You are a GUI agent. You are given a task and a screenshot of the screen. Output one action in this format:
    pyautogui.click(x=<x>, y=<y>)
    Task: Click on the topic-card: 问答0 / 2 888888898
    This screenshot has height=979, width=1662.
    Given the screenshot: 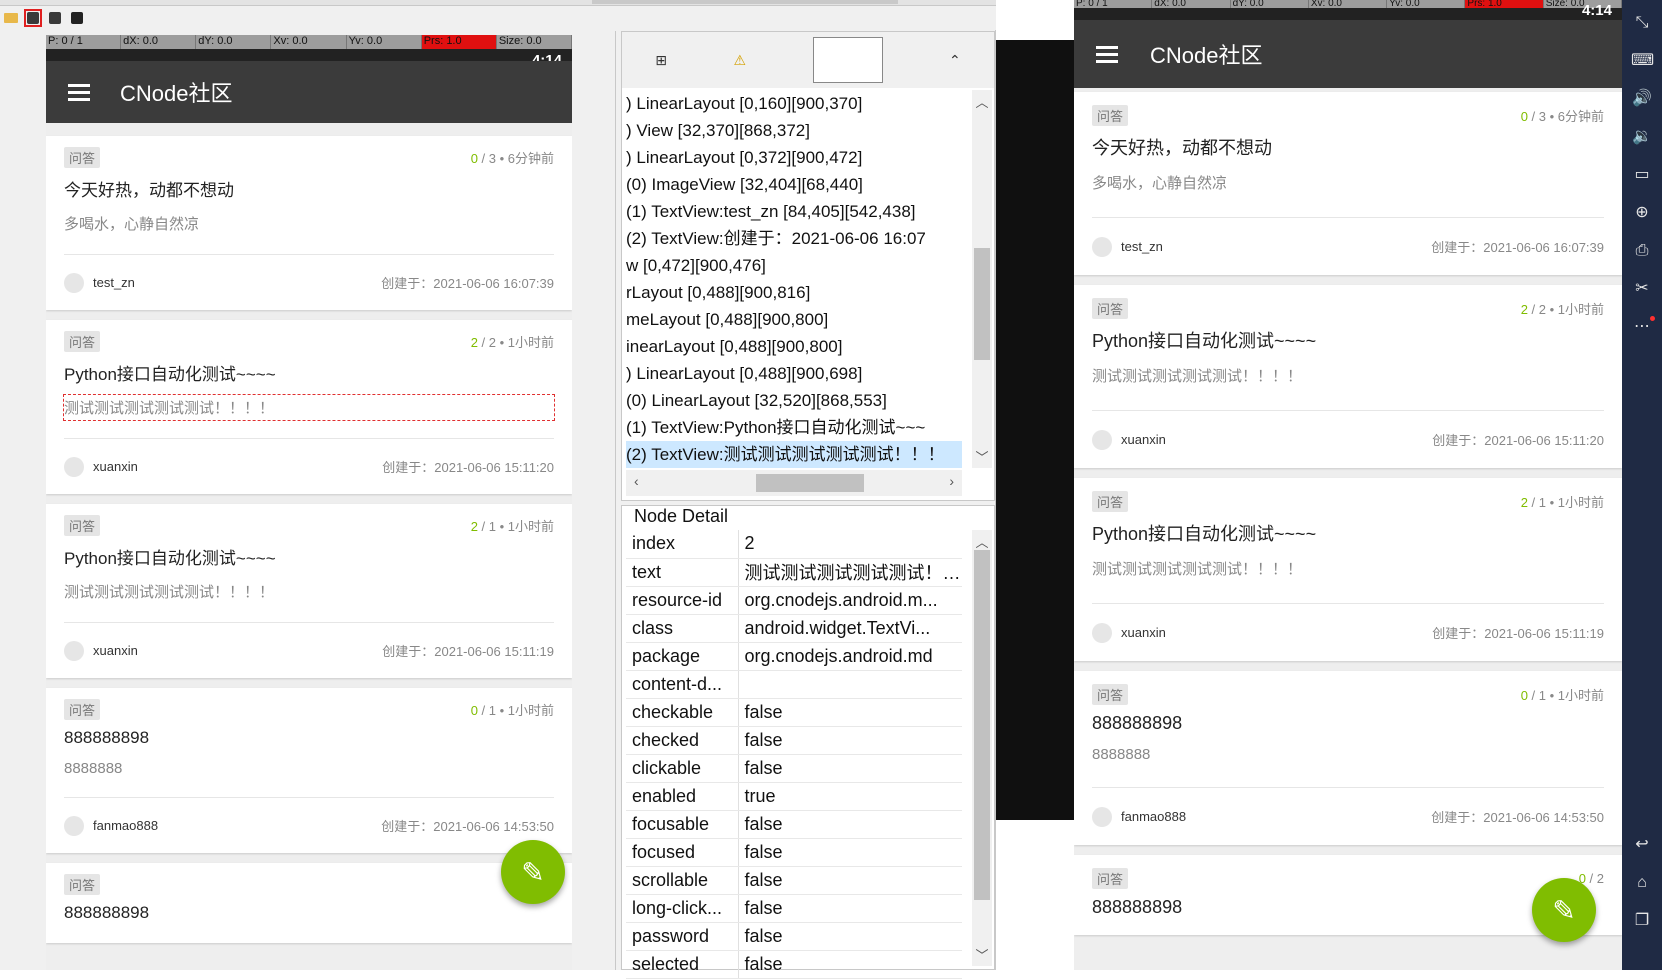 What is the action you would take?
    pyautogui.click(x=309, y=903)
    